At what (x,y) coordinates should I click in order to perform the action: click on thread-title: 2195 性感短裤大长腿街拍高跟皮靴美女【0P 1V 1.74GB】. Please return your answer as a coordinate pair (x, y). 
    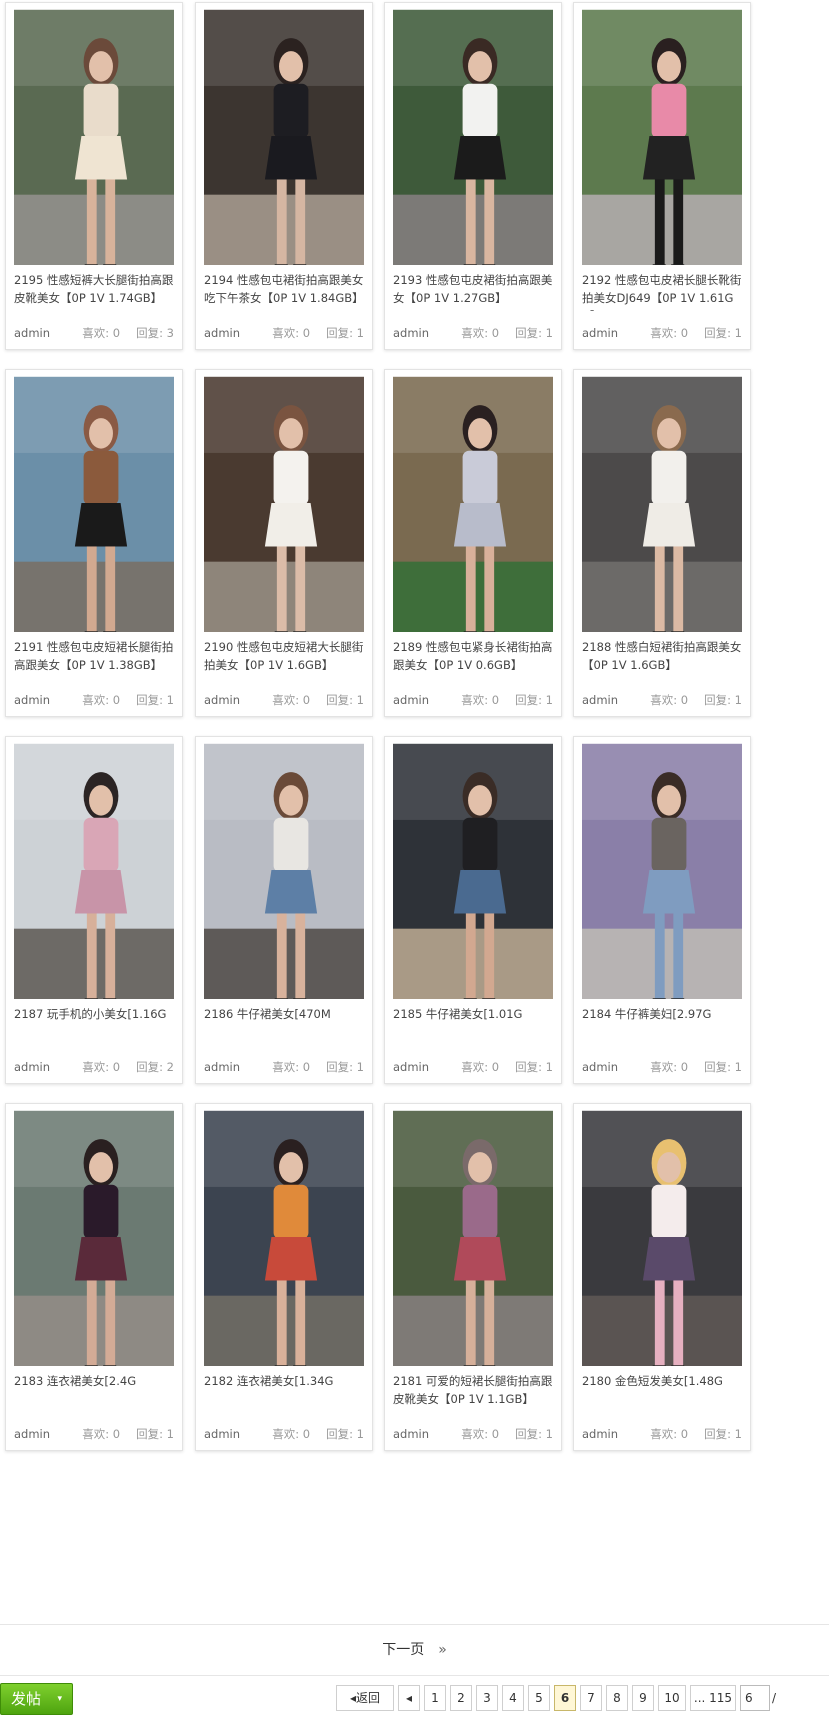
    Looking at the image, I should click on (96, 289).